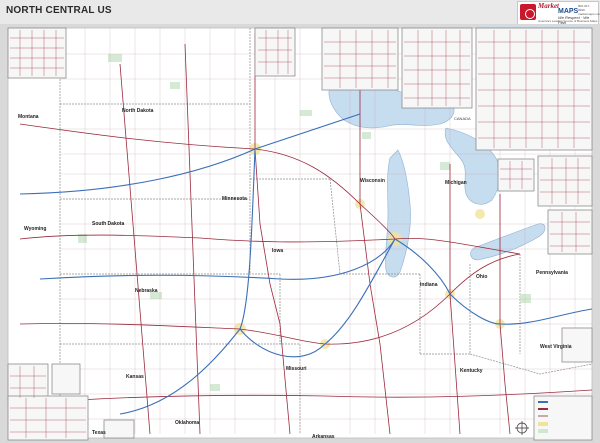  Describe the element at coordinates (565, 181) in the screenshot. I see `inset-cleveland` at that location.